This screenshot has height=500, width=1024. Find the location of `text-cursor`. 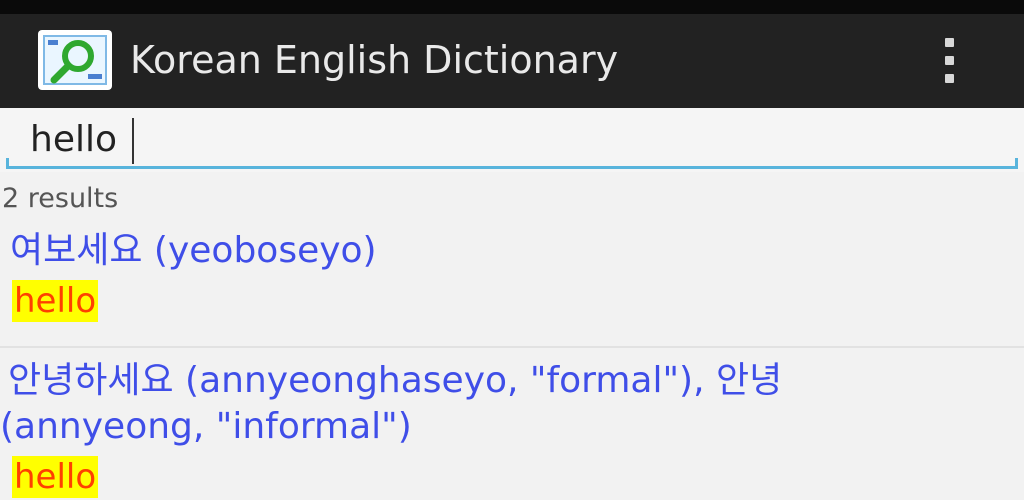

text-cursor is located at coordinates (133, 141).